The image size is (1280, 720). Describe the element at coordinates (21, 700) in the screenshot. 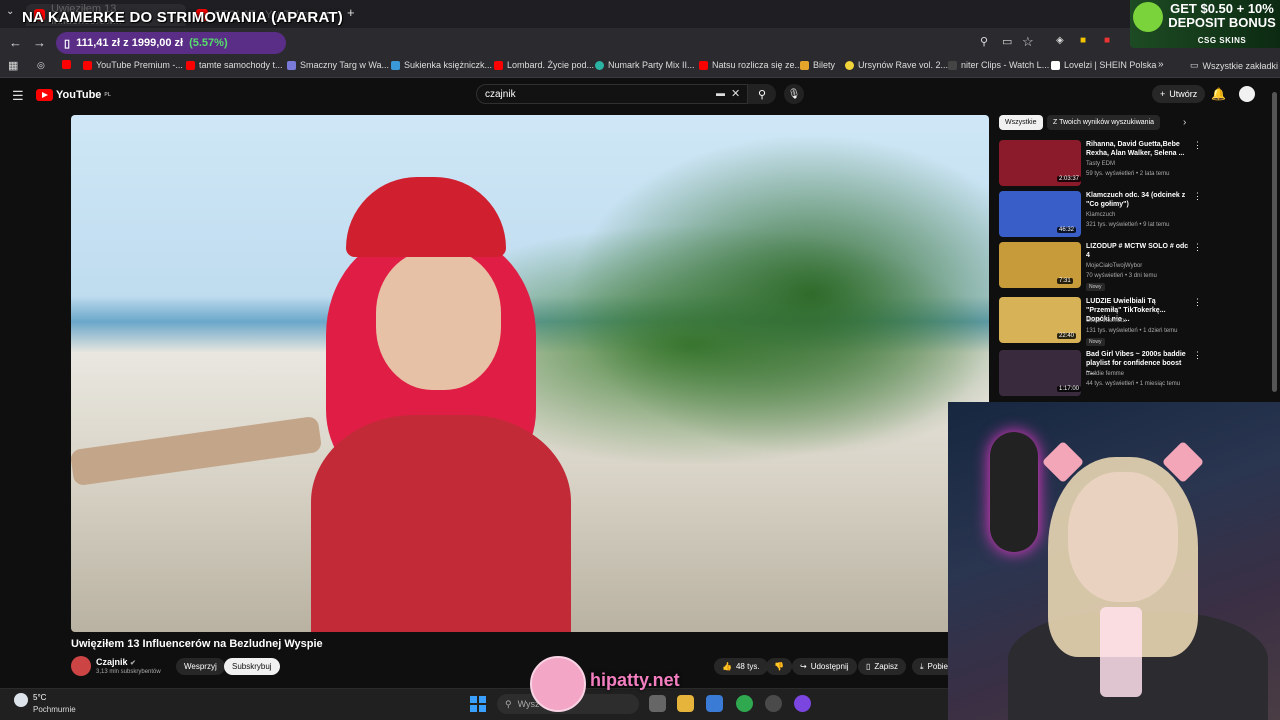

I see `cloud-weather-icon` at that location.